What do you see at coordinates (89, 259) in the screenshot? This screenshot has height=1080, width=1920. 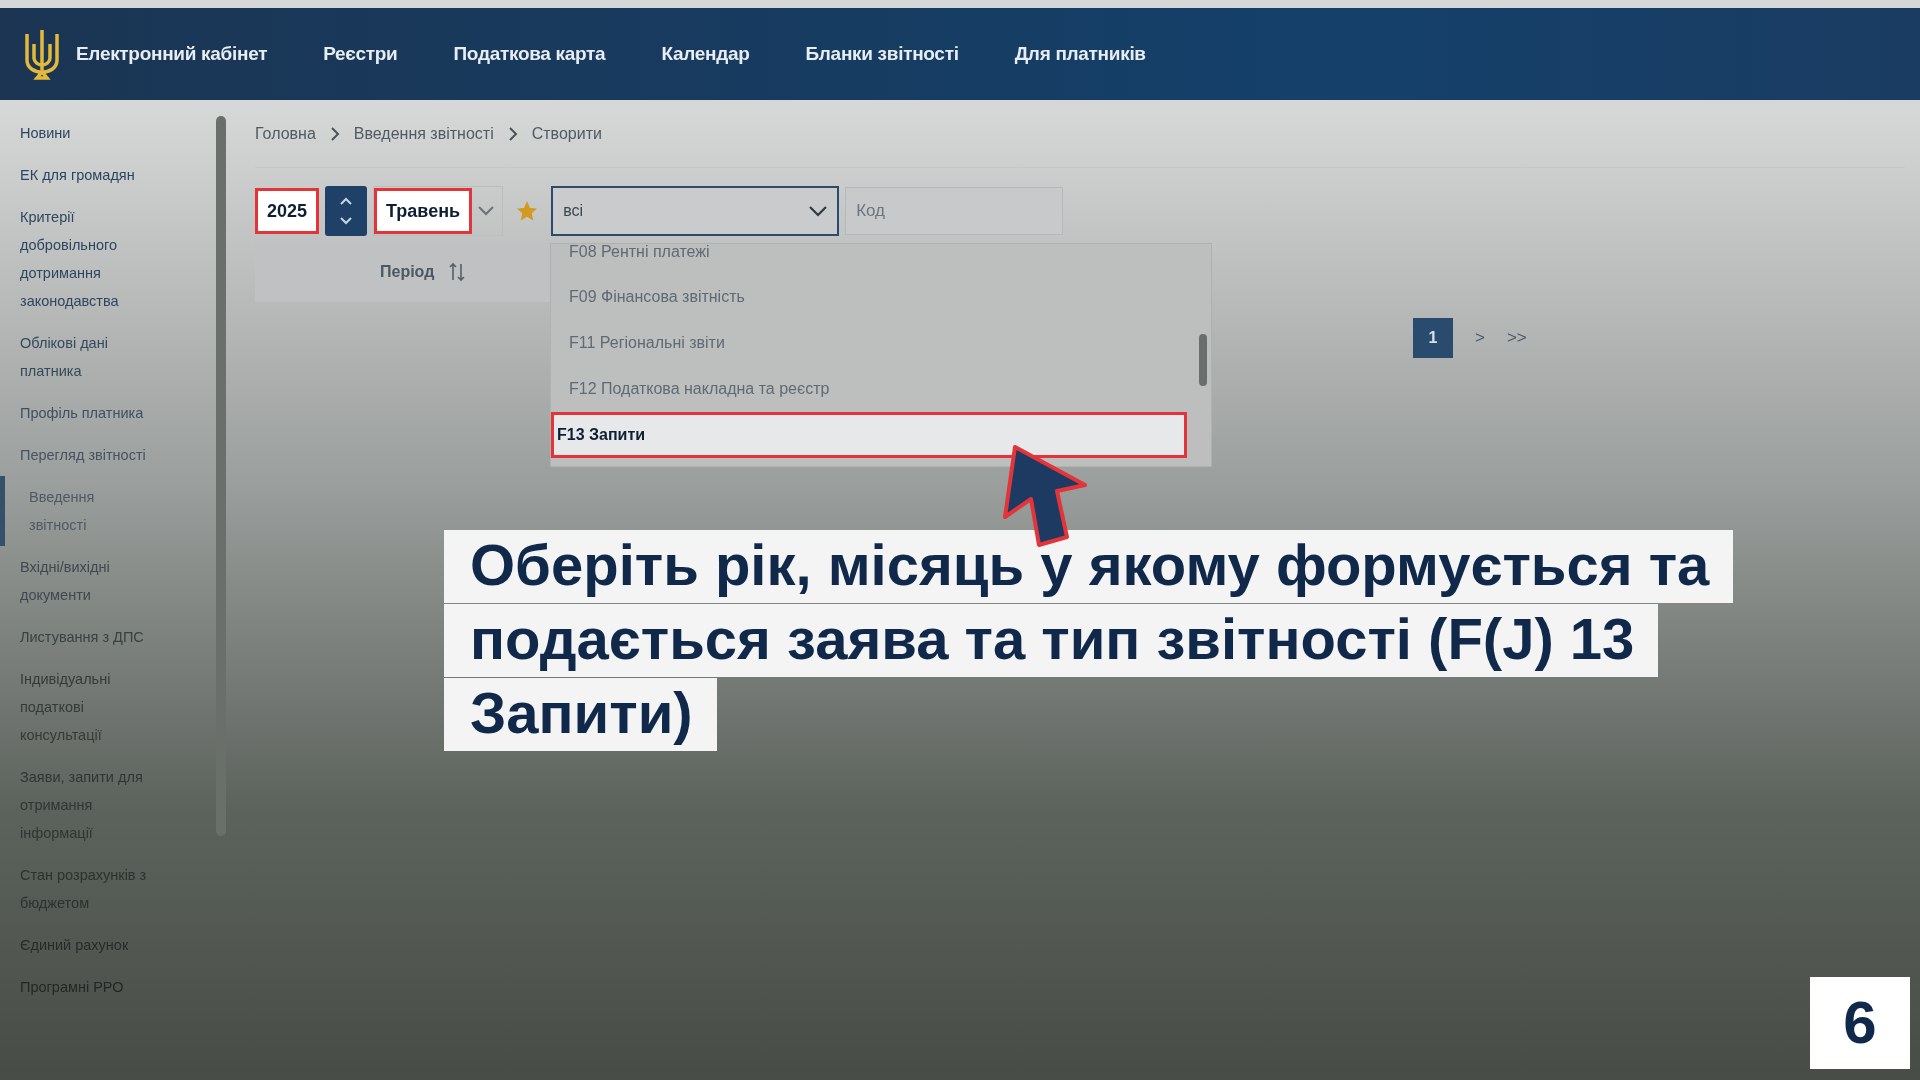 I see `sidebar-item: Критерії добровільного дотримання законодавства` at bounding box center [89, 259].